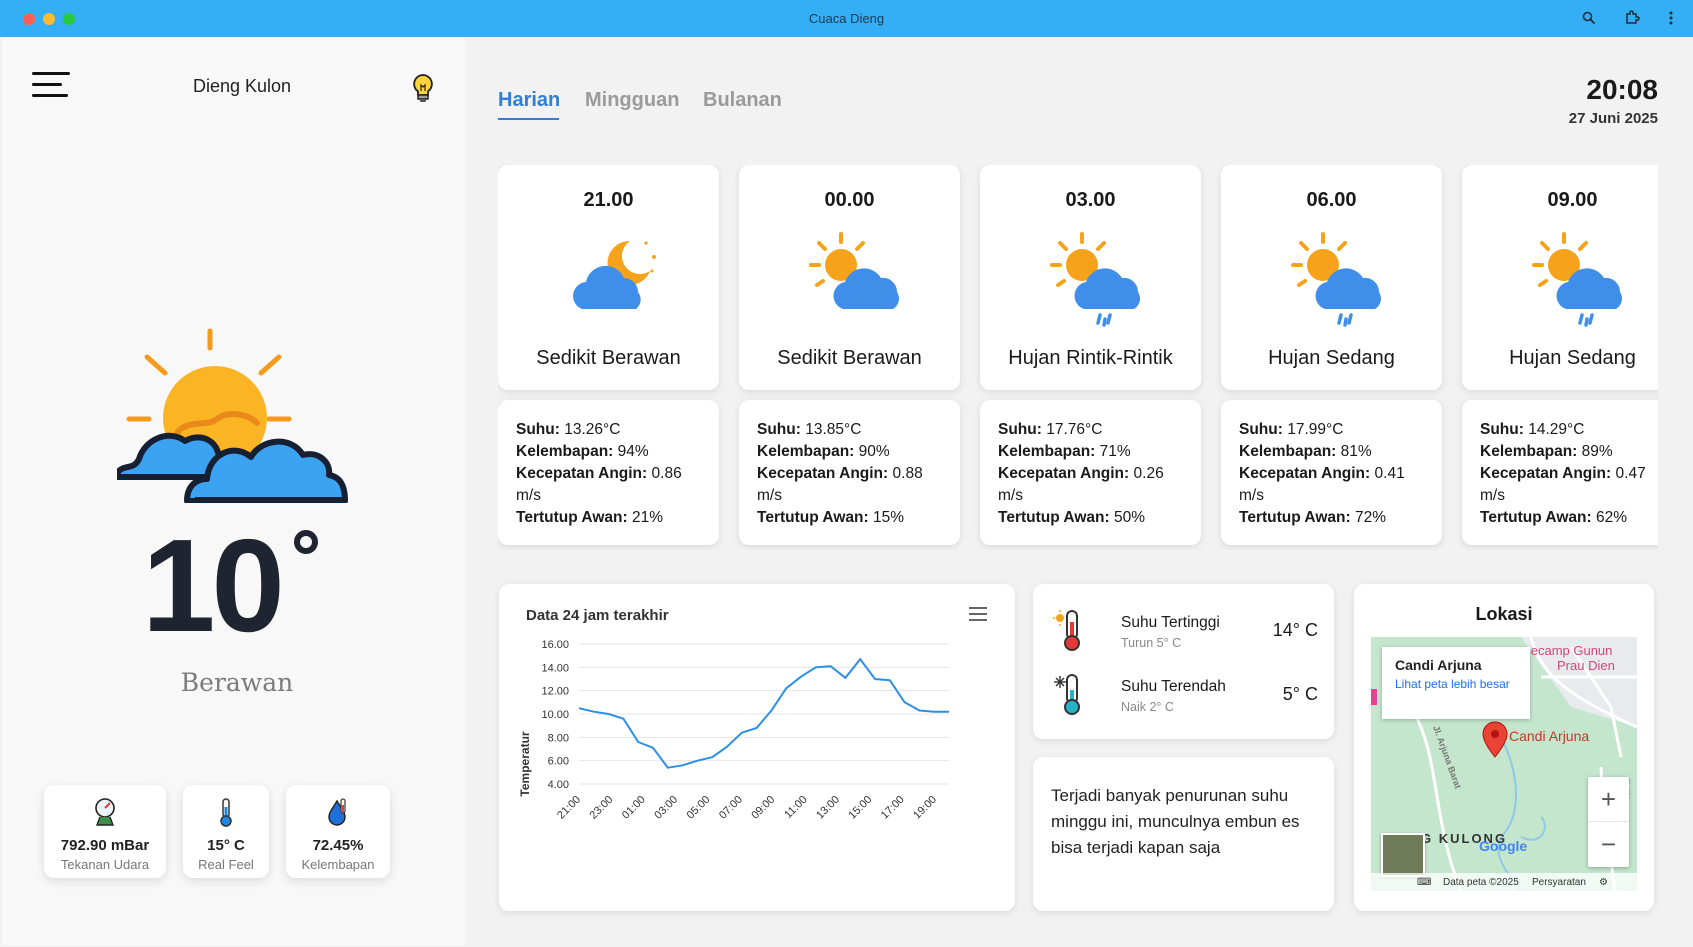 This screenshot has height=947, width=1693. What do you see at coordinates (1622, 89) in the screenshot?
I see `current-time: 20:08` at bounding box center [1622, 89].